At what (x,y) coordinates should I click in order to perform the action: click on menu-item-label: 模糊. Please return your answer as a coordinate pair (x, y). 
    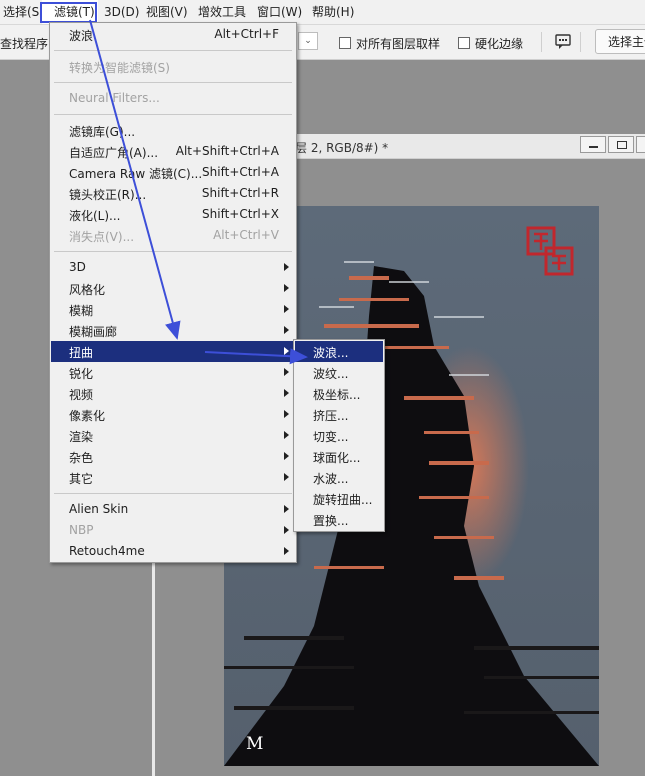
    Looking at the image, I should click on (81, 311).